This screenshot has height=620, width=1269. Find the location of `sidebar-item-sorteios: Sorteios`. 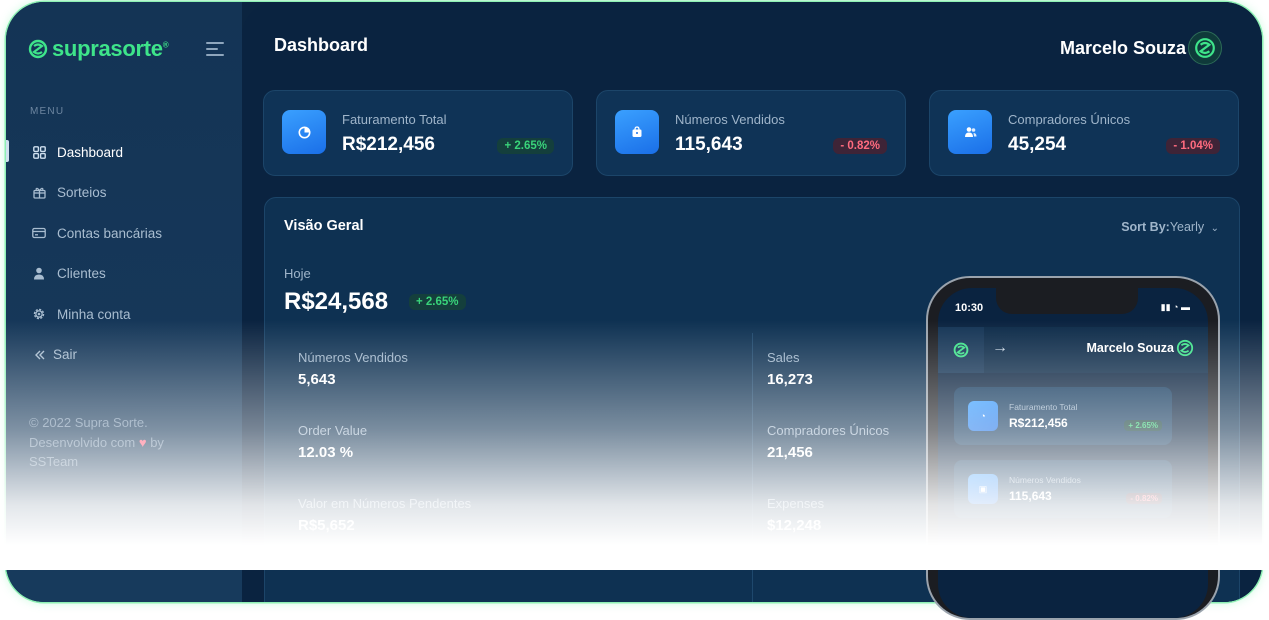

sidebar-item-sorteios: Sorteios is located at coordinates (124, 193).